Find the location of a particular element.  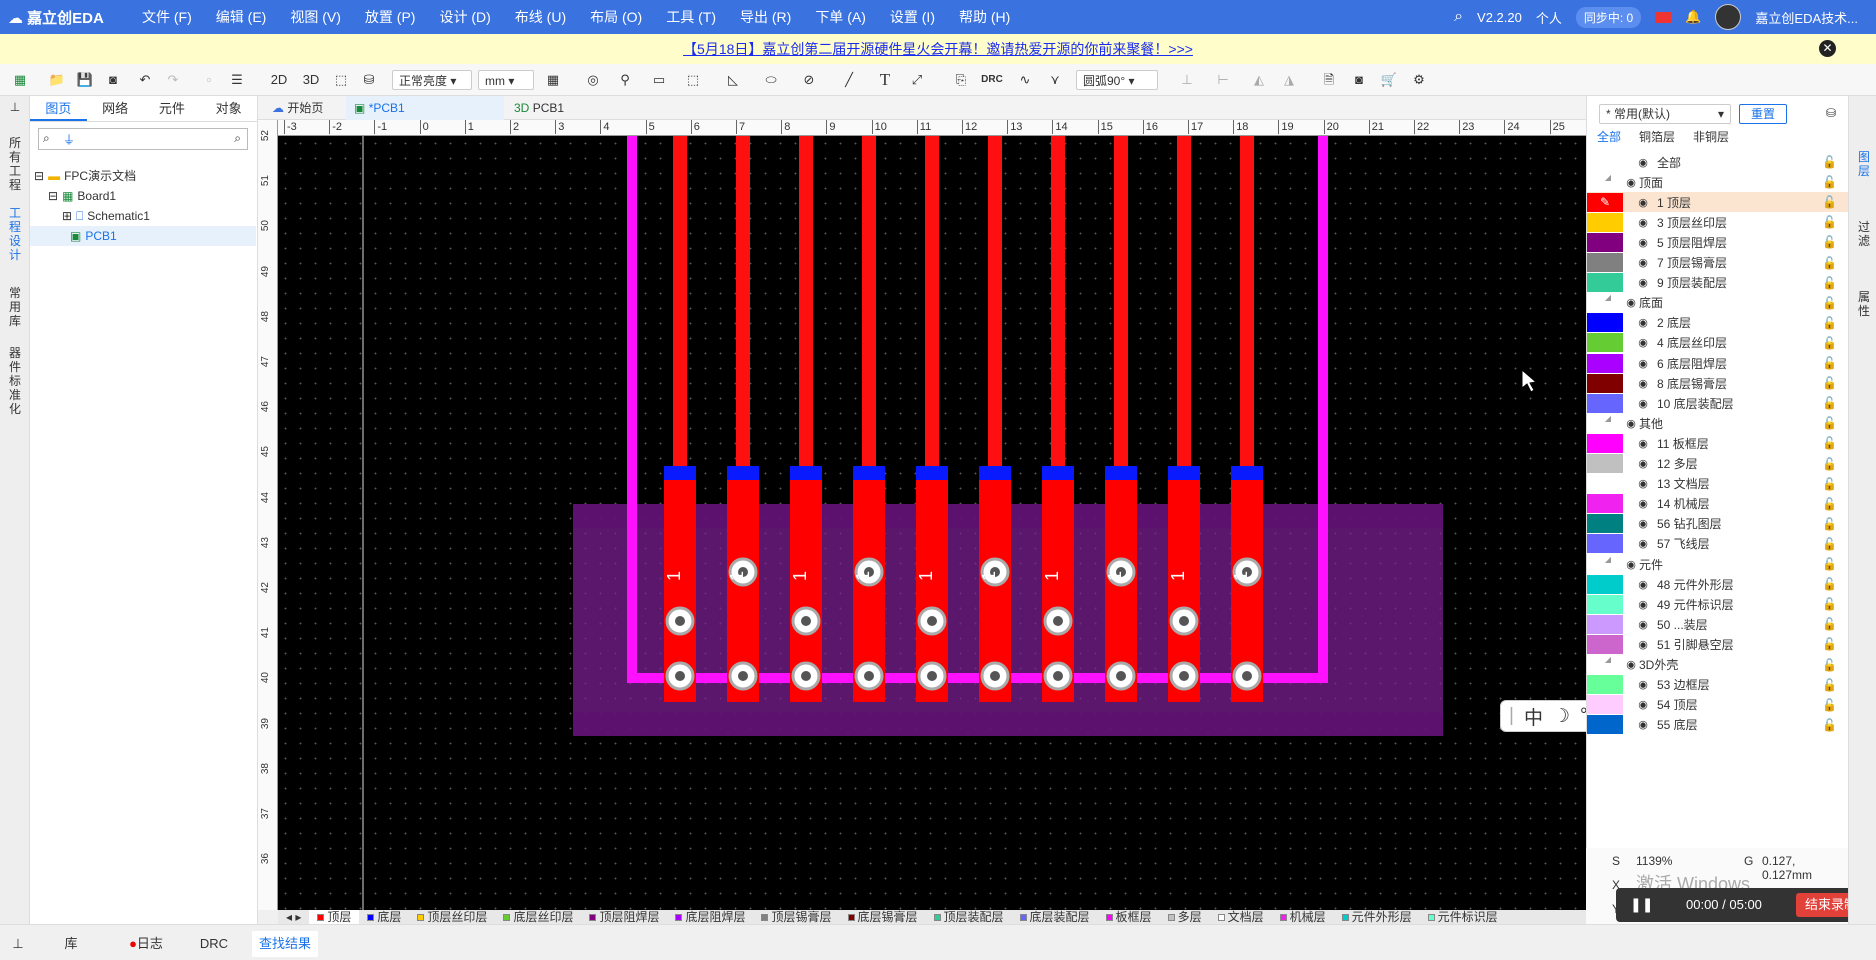

account-selector: 个人 is located at coordinates (1549, 17).